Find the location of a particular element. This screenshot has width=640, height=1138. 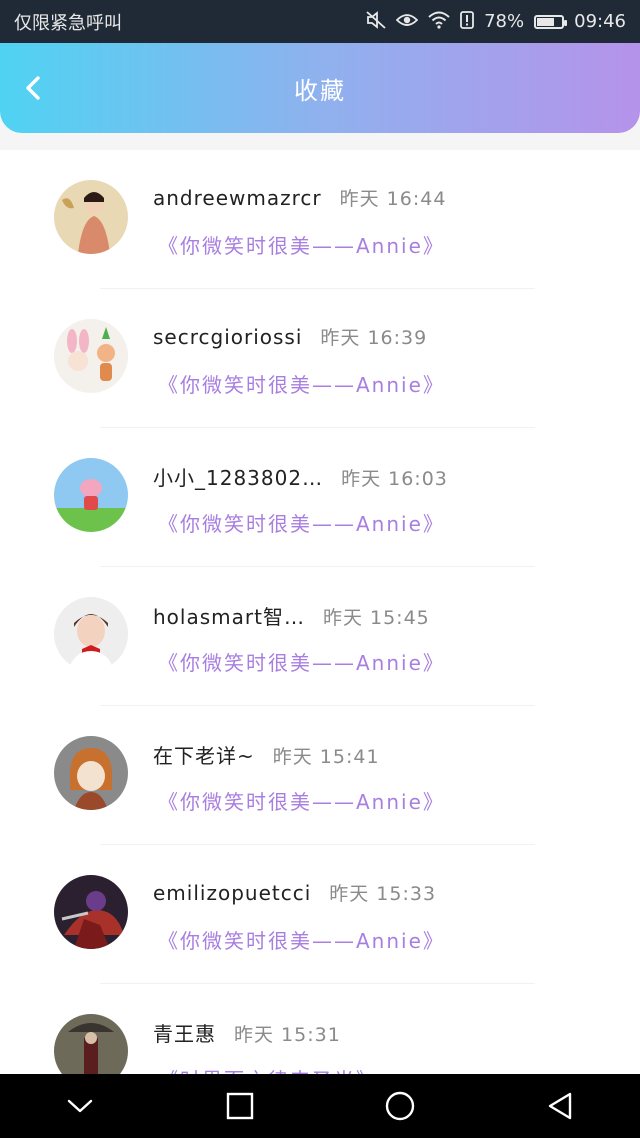

timestamp: 昨天 15:31 is located at coordinates (287, 1035).